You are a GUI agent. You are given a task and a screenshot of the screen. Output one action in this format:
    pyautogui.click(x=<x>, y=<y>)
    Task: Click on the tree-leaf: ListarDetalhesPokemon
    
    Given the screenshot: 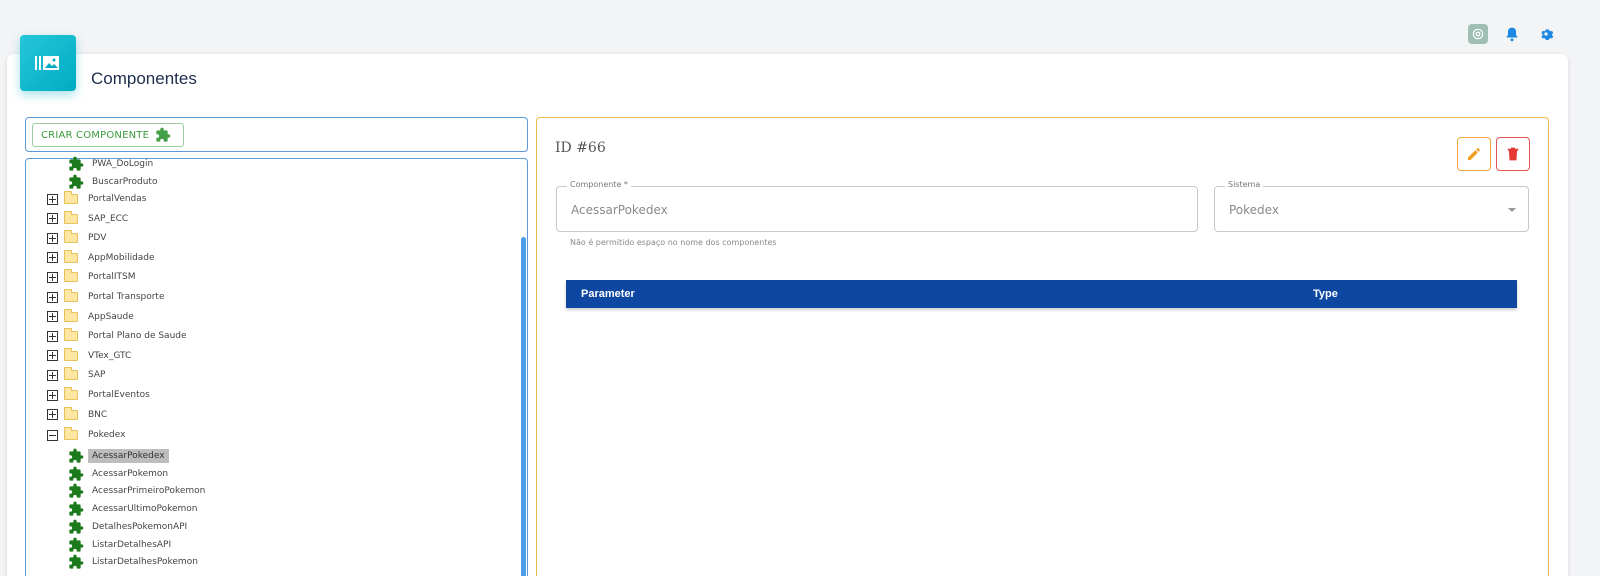 What is the action you would take?
    pyautogui.click(x=135, y=562)
    